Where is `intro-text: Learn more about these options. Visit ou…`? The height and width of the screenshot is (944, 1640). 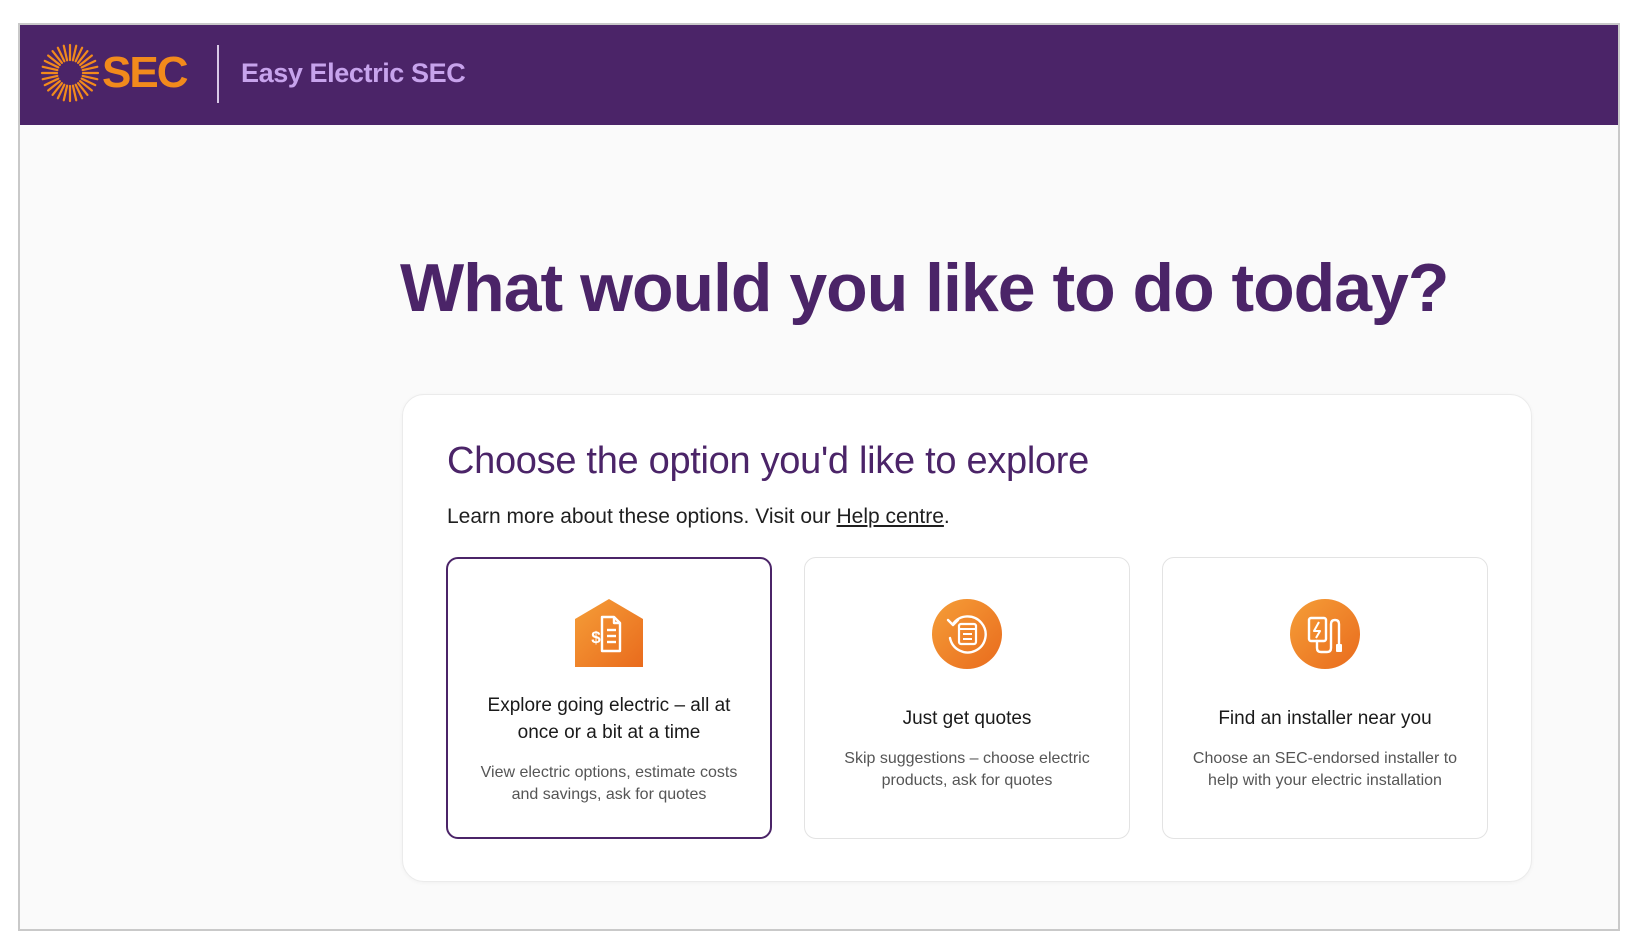
intro-text: Learn more about these options. Visit ou… is located at coordinates (642, 516).